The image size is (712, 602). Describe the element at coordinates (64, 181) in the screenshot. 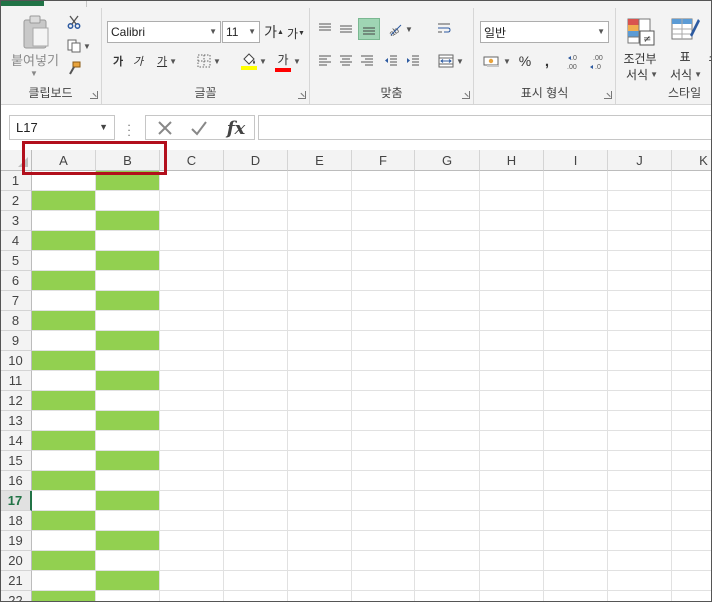

I see `cell-a1` at that location.